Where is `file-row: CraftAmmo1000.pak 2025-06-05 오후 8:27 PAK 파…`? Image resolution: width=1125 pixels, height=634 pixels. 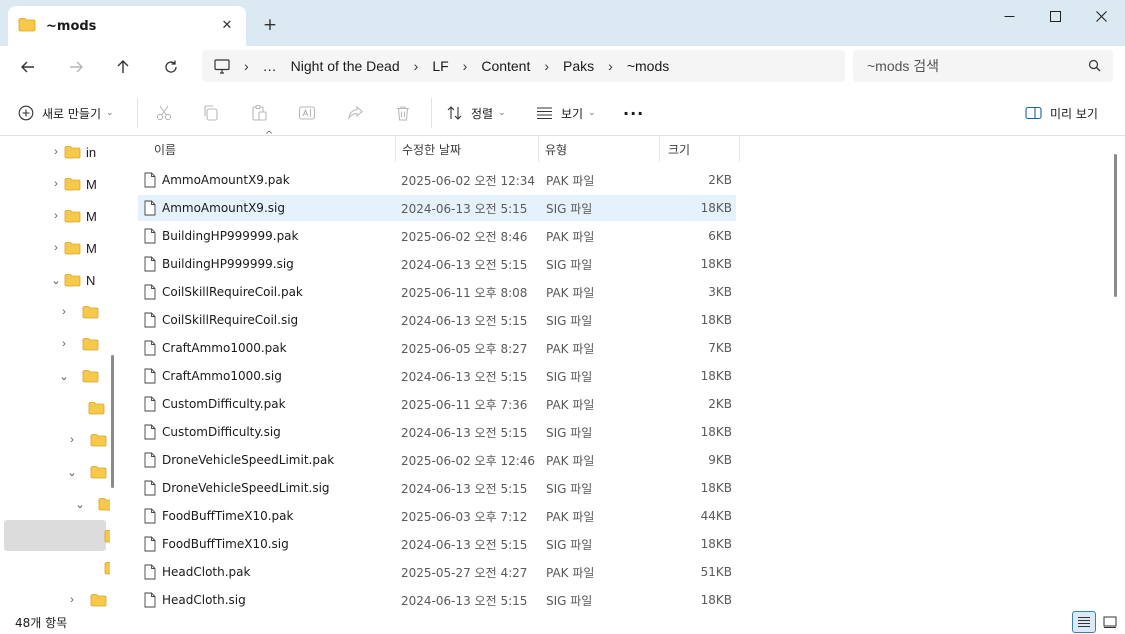
file-row: CraftAmmo1000.pak 2025-06-05 오후 8:27 PAK 파… is located at coordinates (437, 348).